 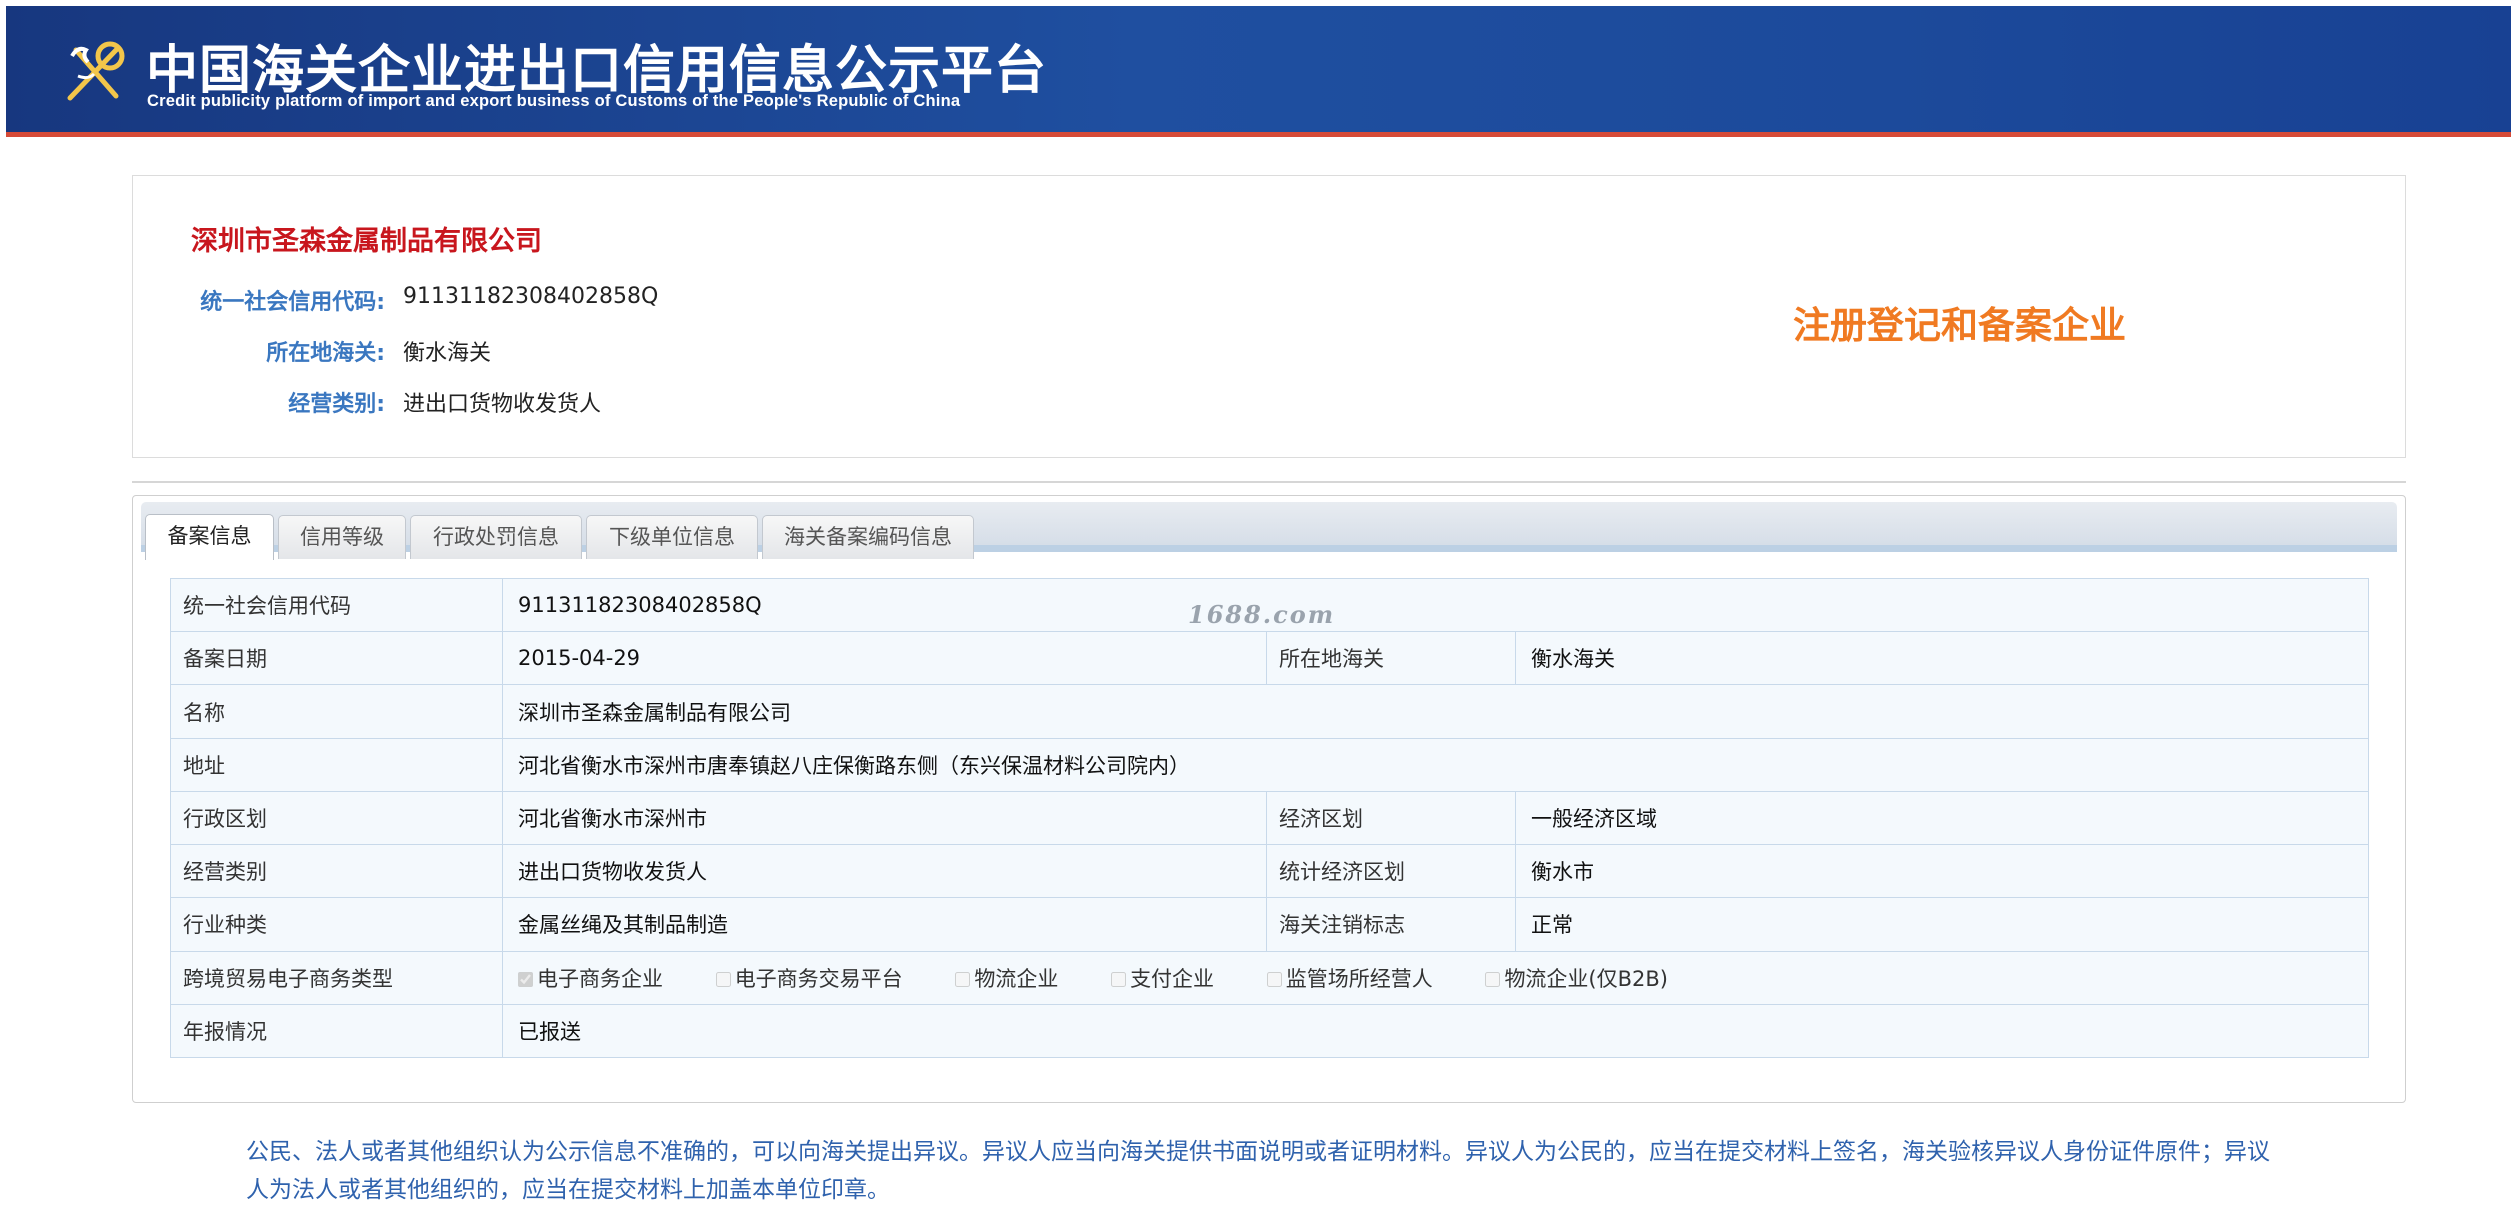 I want to click on summary-credit-code-label: 统一社会信用代码:, so click(x=292, y=302).